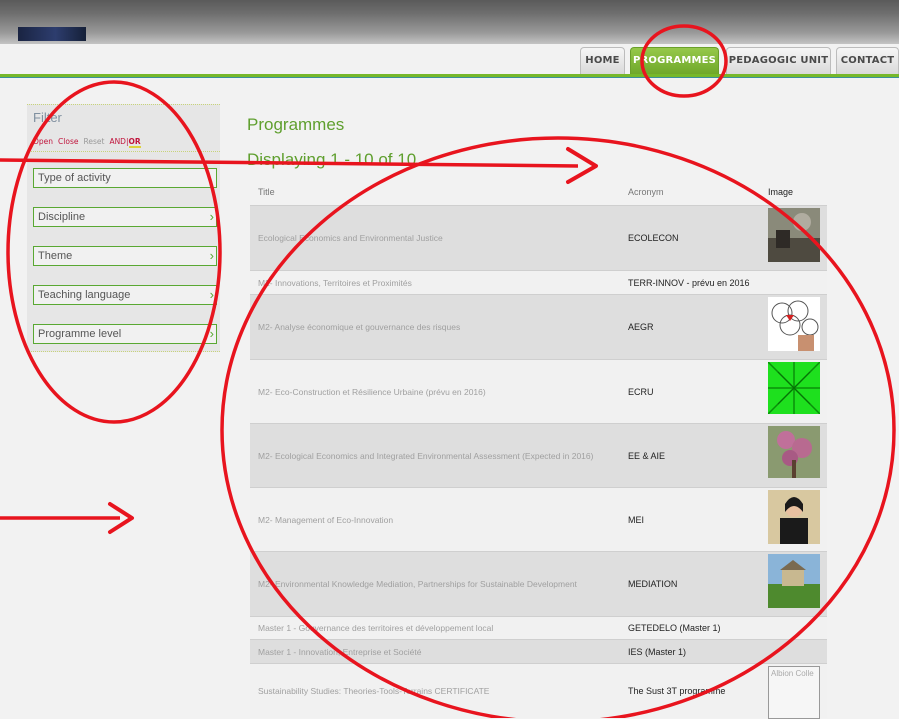  Describe the element at coordinates (646, 192) in the screenshot. I see `column-header-acronym: Acronym` at that location.